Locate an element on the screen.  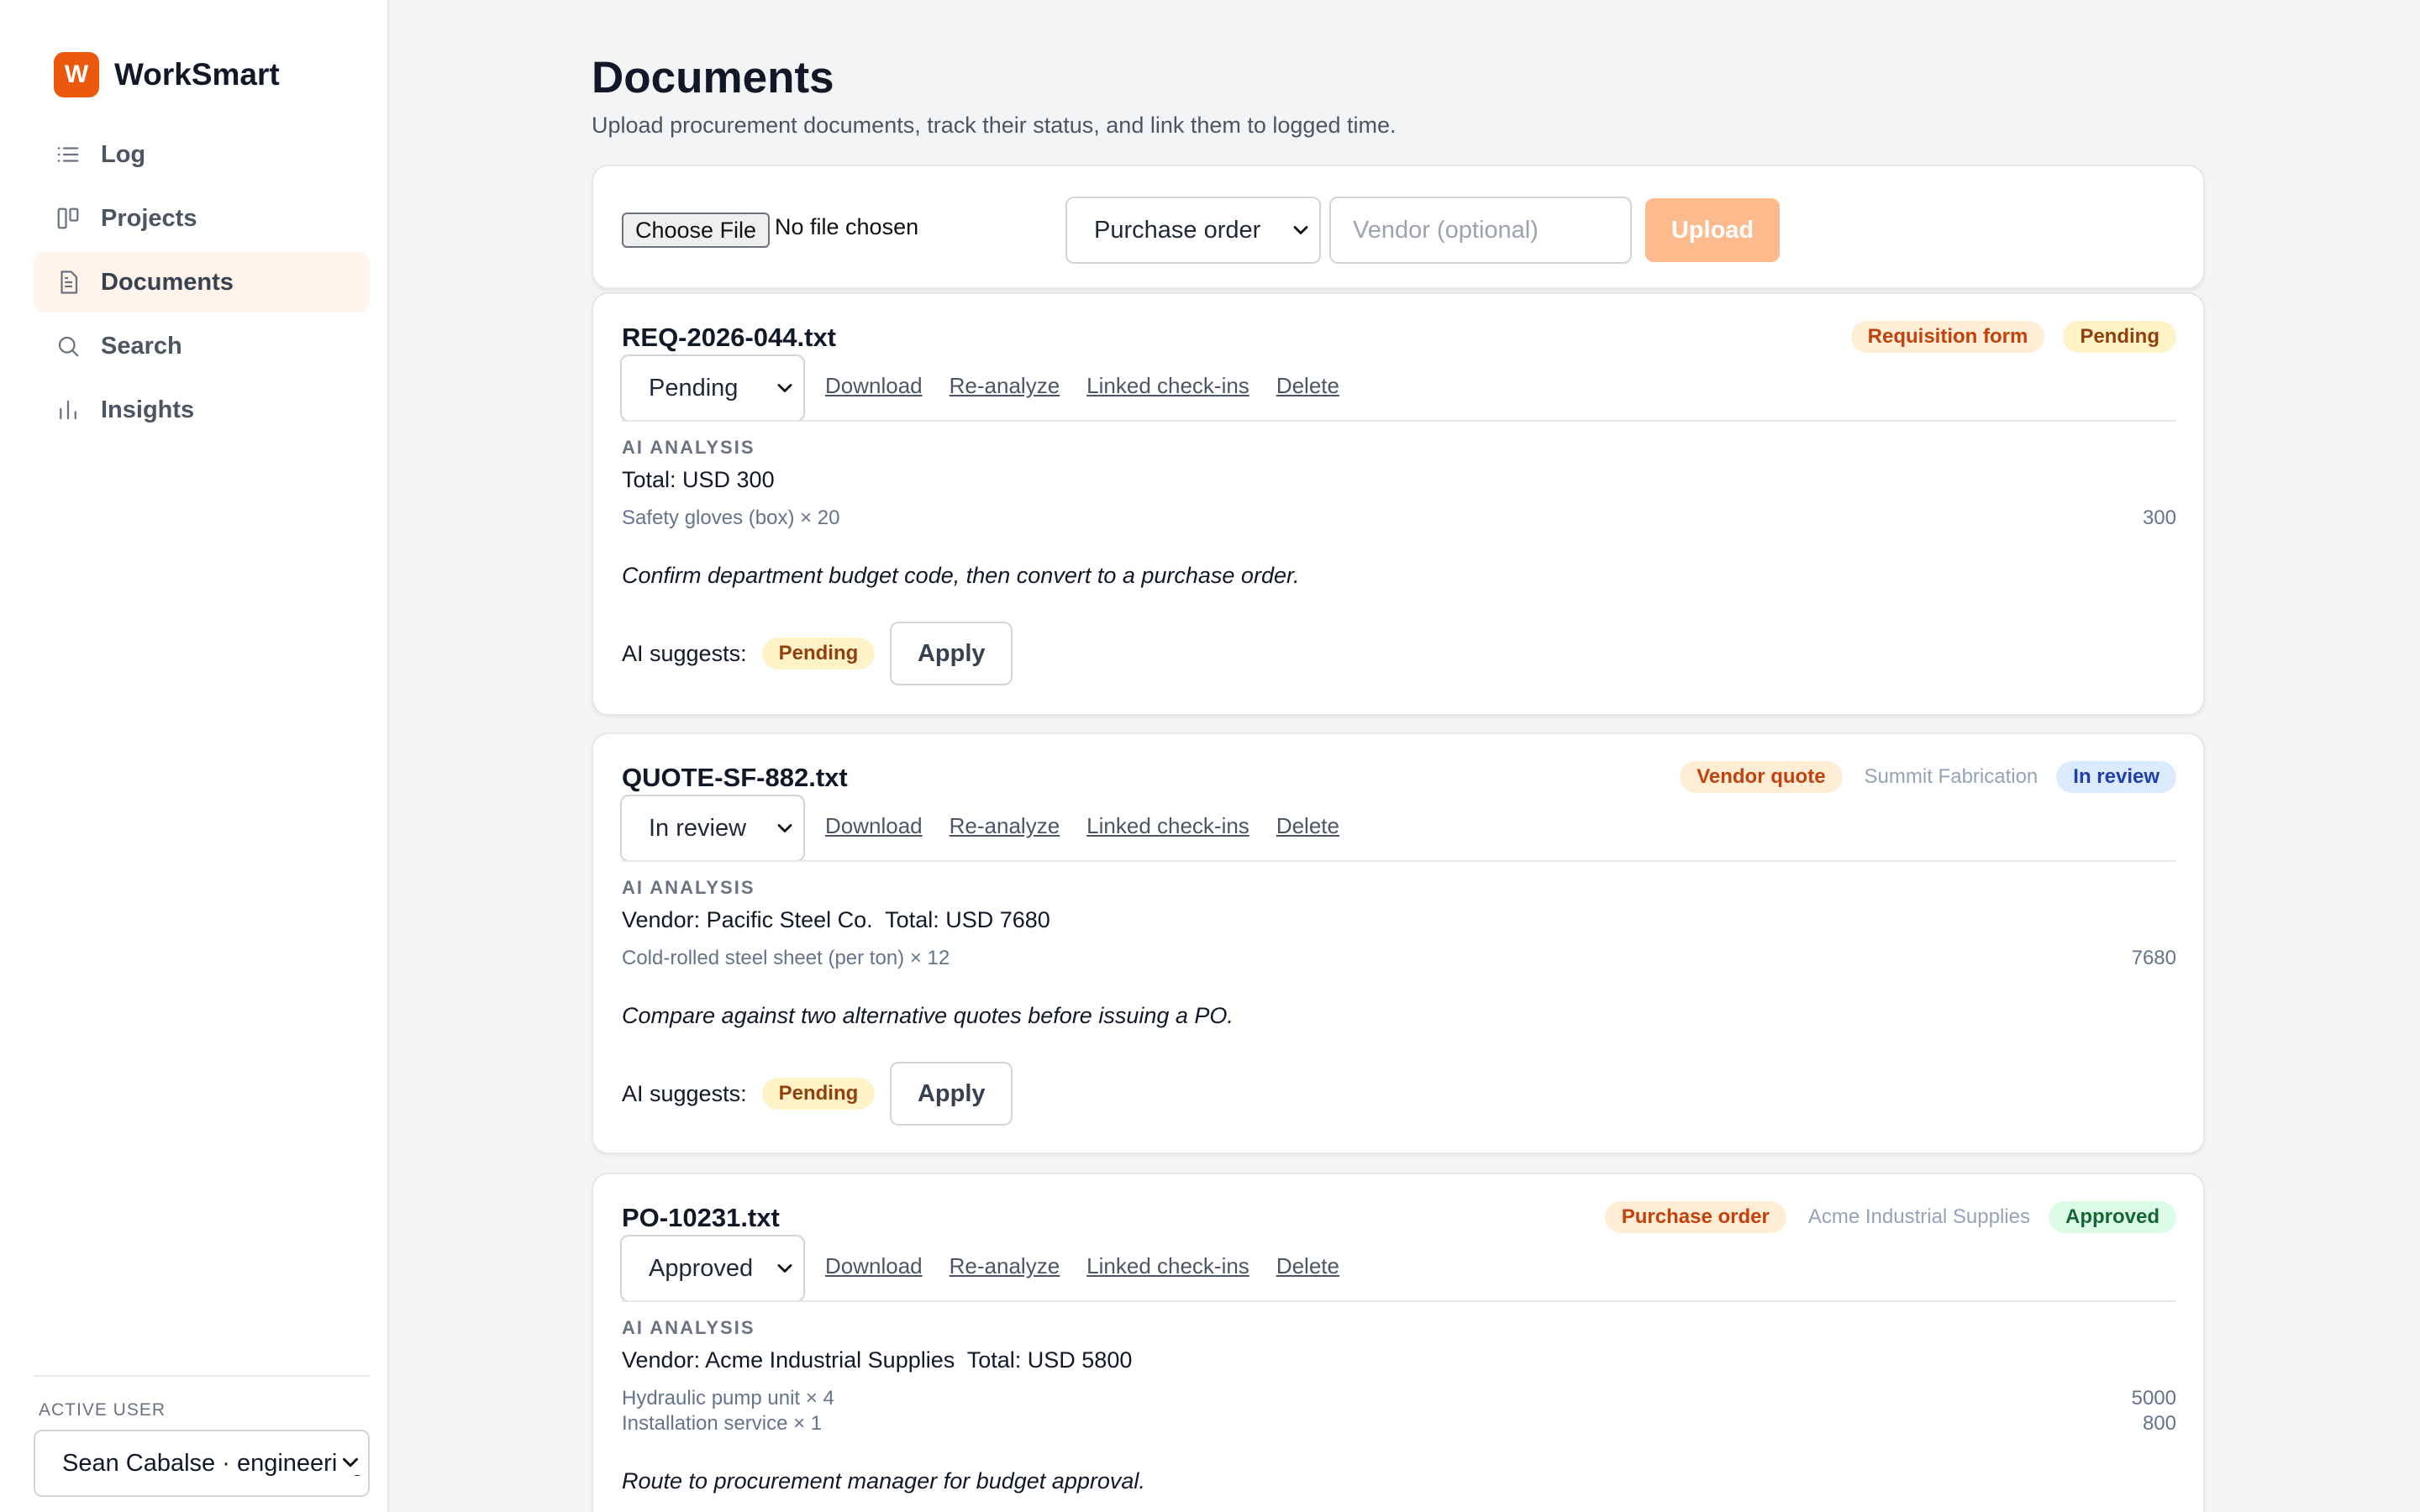
line-item-amount: 800 is located at coordinates (2159, 1423).